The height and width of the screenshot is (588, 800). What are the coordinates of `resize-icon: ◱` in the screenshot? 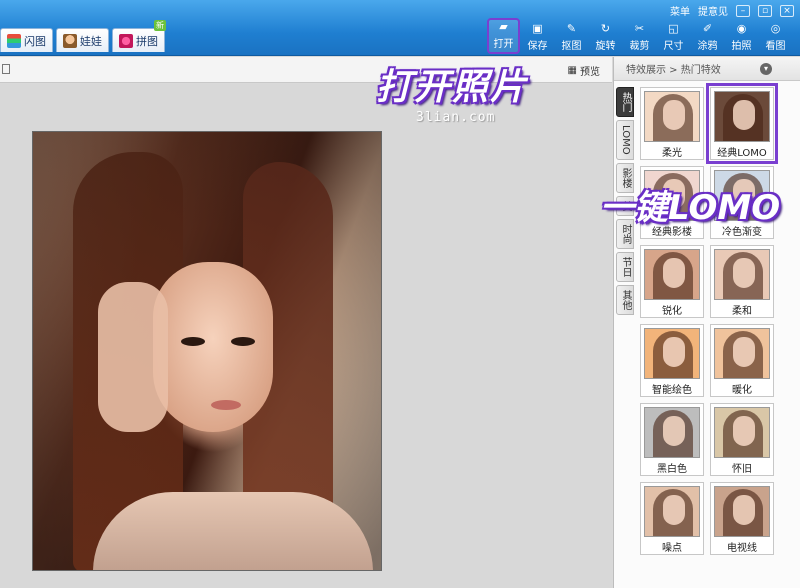 It's located at (673, 28).